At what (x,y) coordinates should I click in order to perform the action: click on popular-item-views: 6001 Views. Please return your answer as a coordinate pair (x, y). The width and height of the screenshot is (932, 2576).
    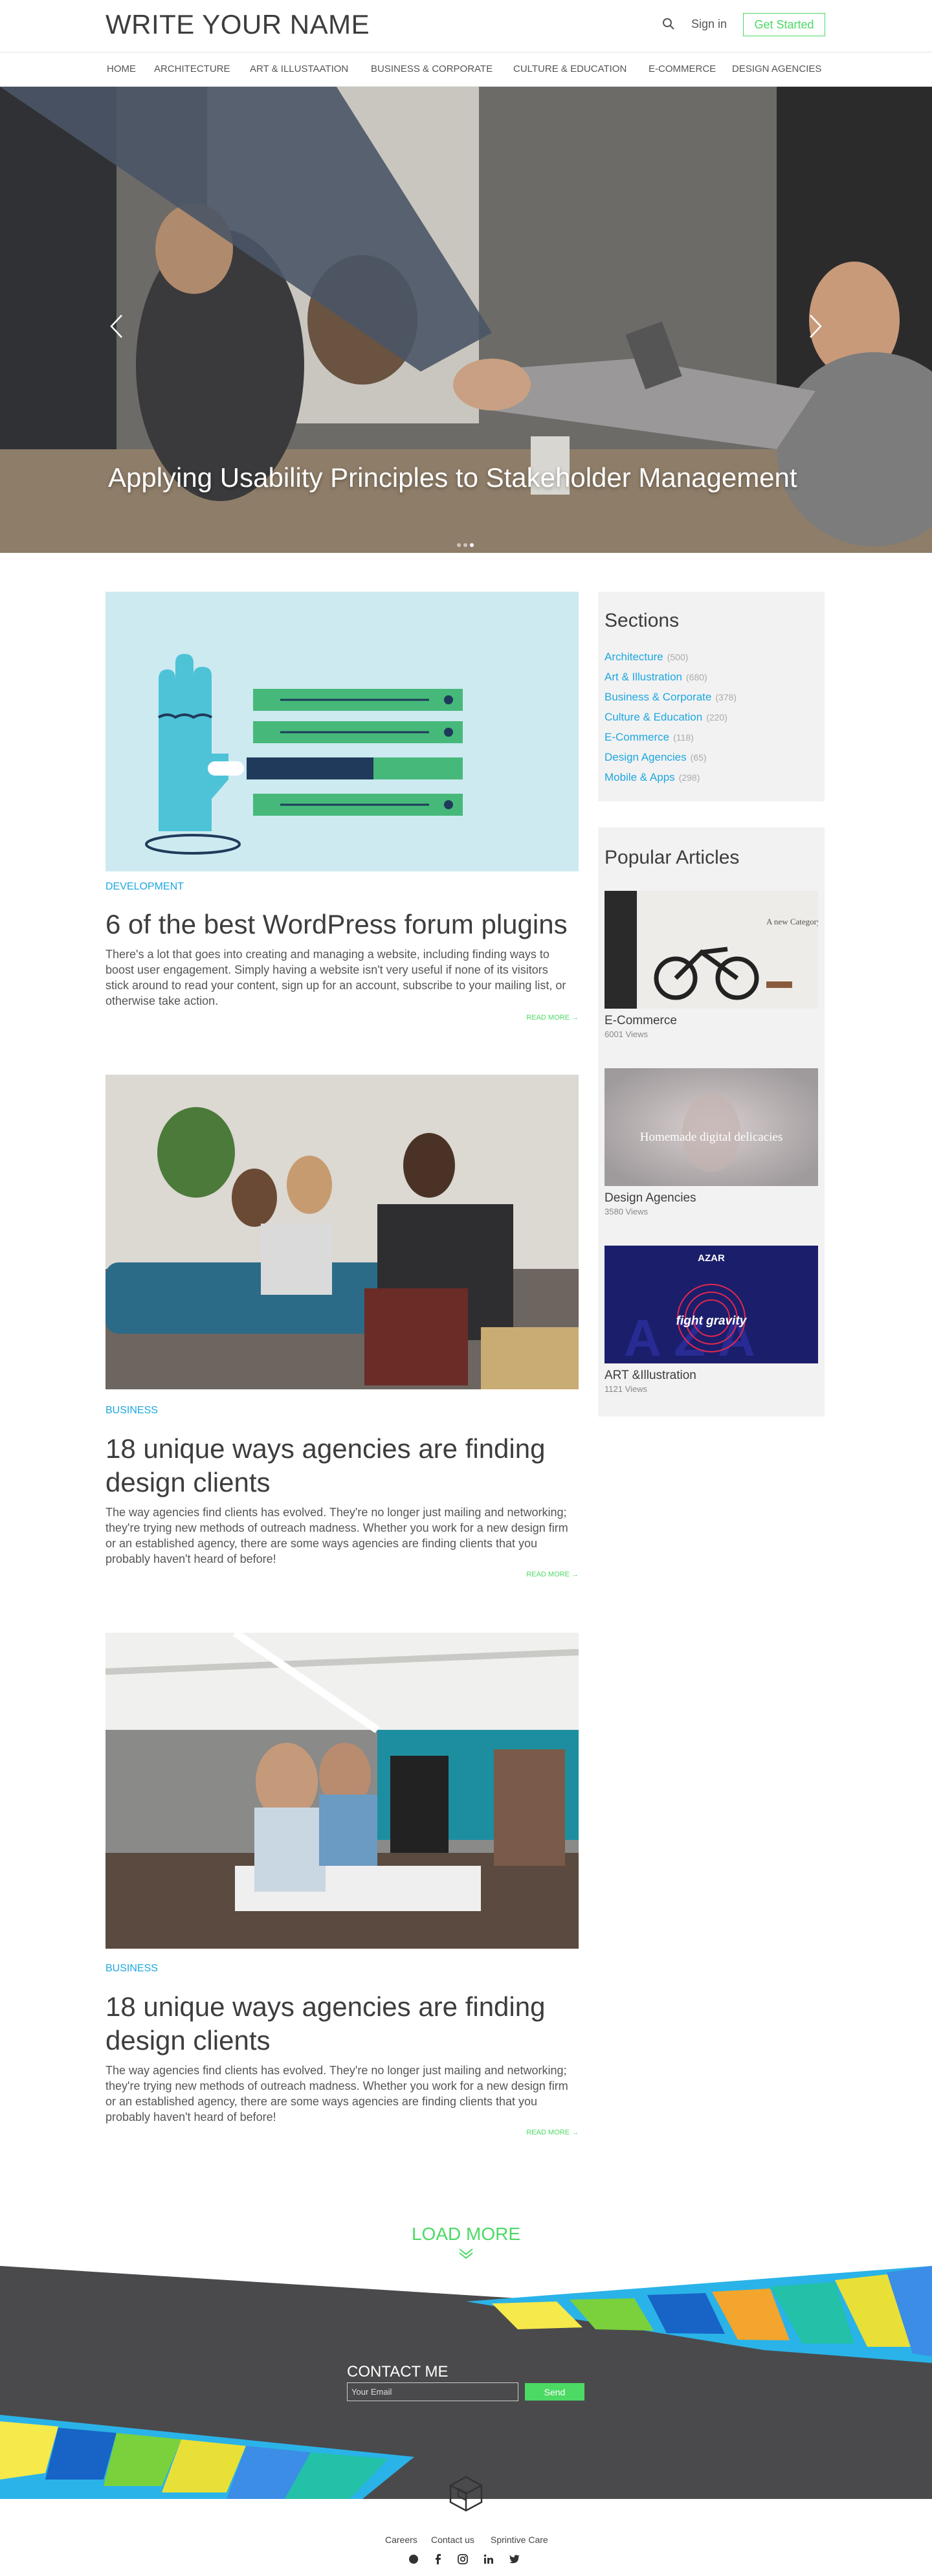
    Looking at the image, I should click on (626, 1034).